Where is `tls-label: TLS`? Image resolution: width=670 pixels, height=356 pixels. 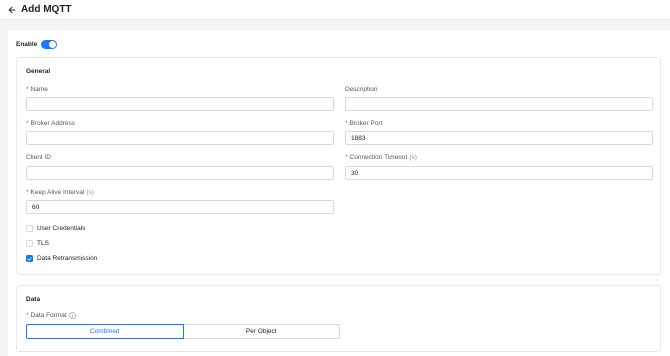
tls-label: TLS is located at coordinates (43, 243).